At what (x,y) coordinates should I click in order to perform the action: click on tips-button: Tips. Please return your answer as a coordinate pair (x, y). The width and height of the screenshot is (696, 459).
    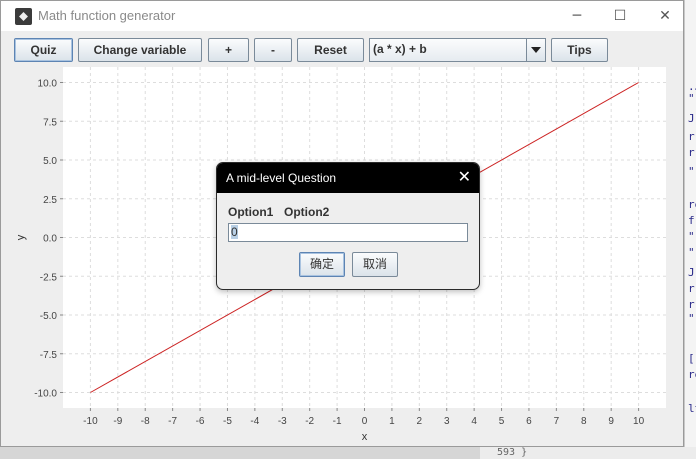
    Looking at the image, I should click on (579, 50).